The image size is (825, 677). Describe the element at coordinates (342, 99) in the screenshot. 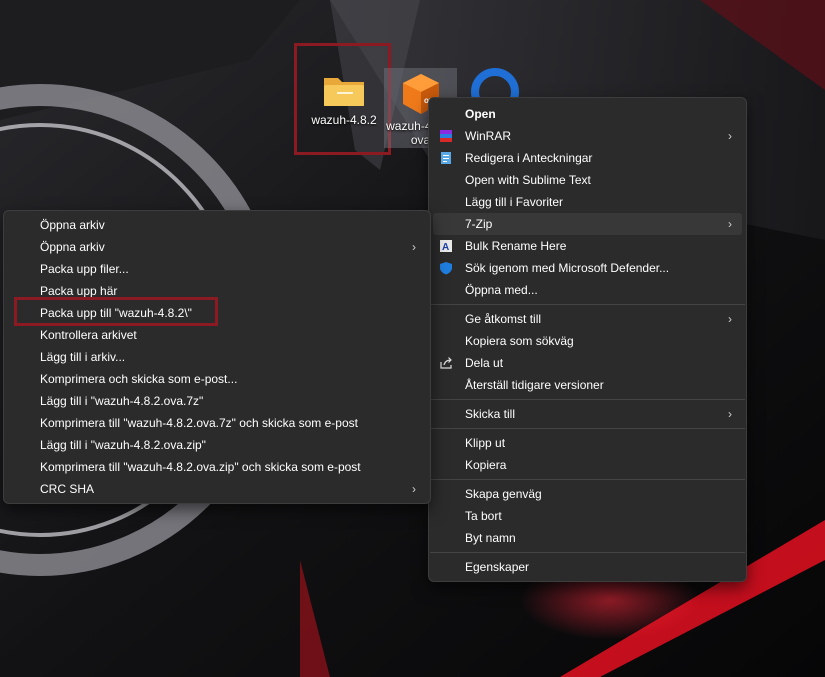

I see `folder-highlight-frame` at that location.